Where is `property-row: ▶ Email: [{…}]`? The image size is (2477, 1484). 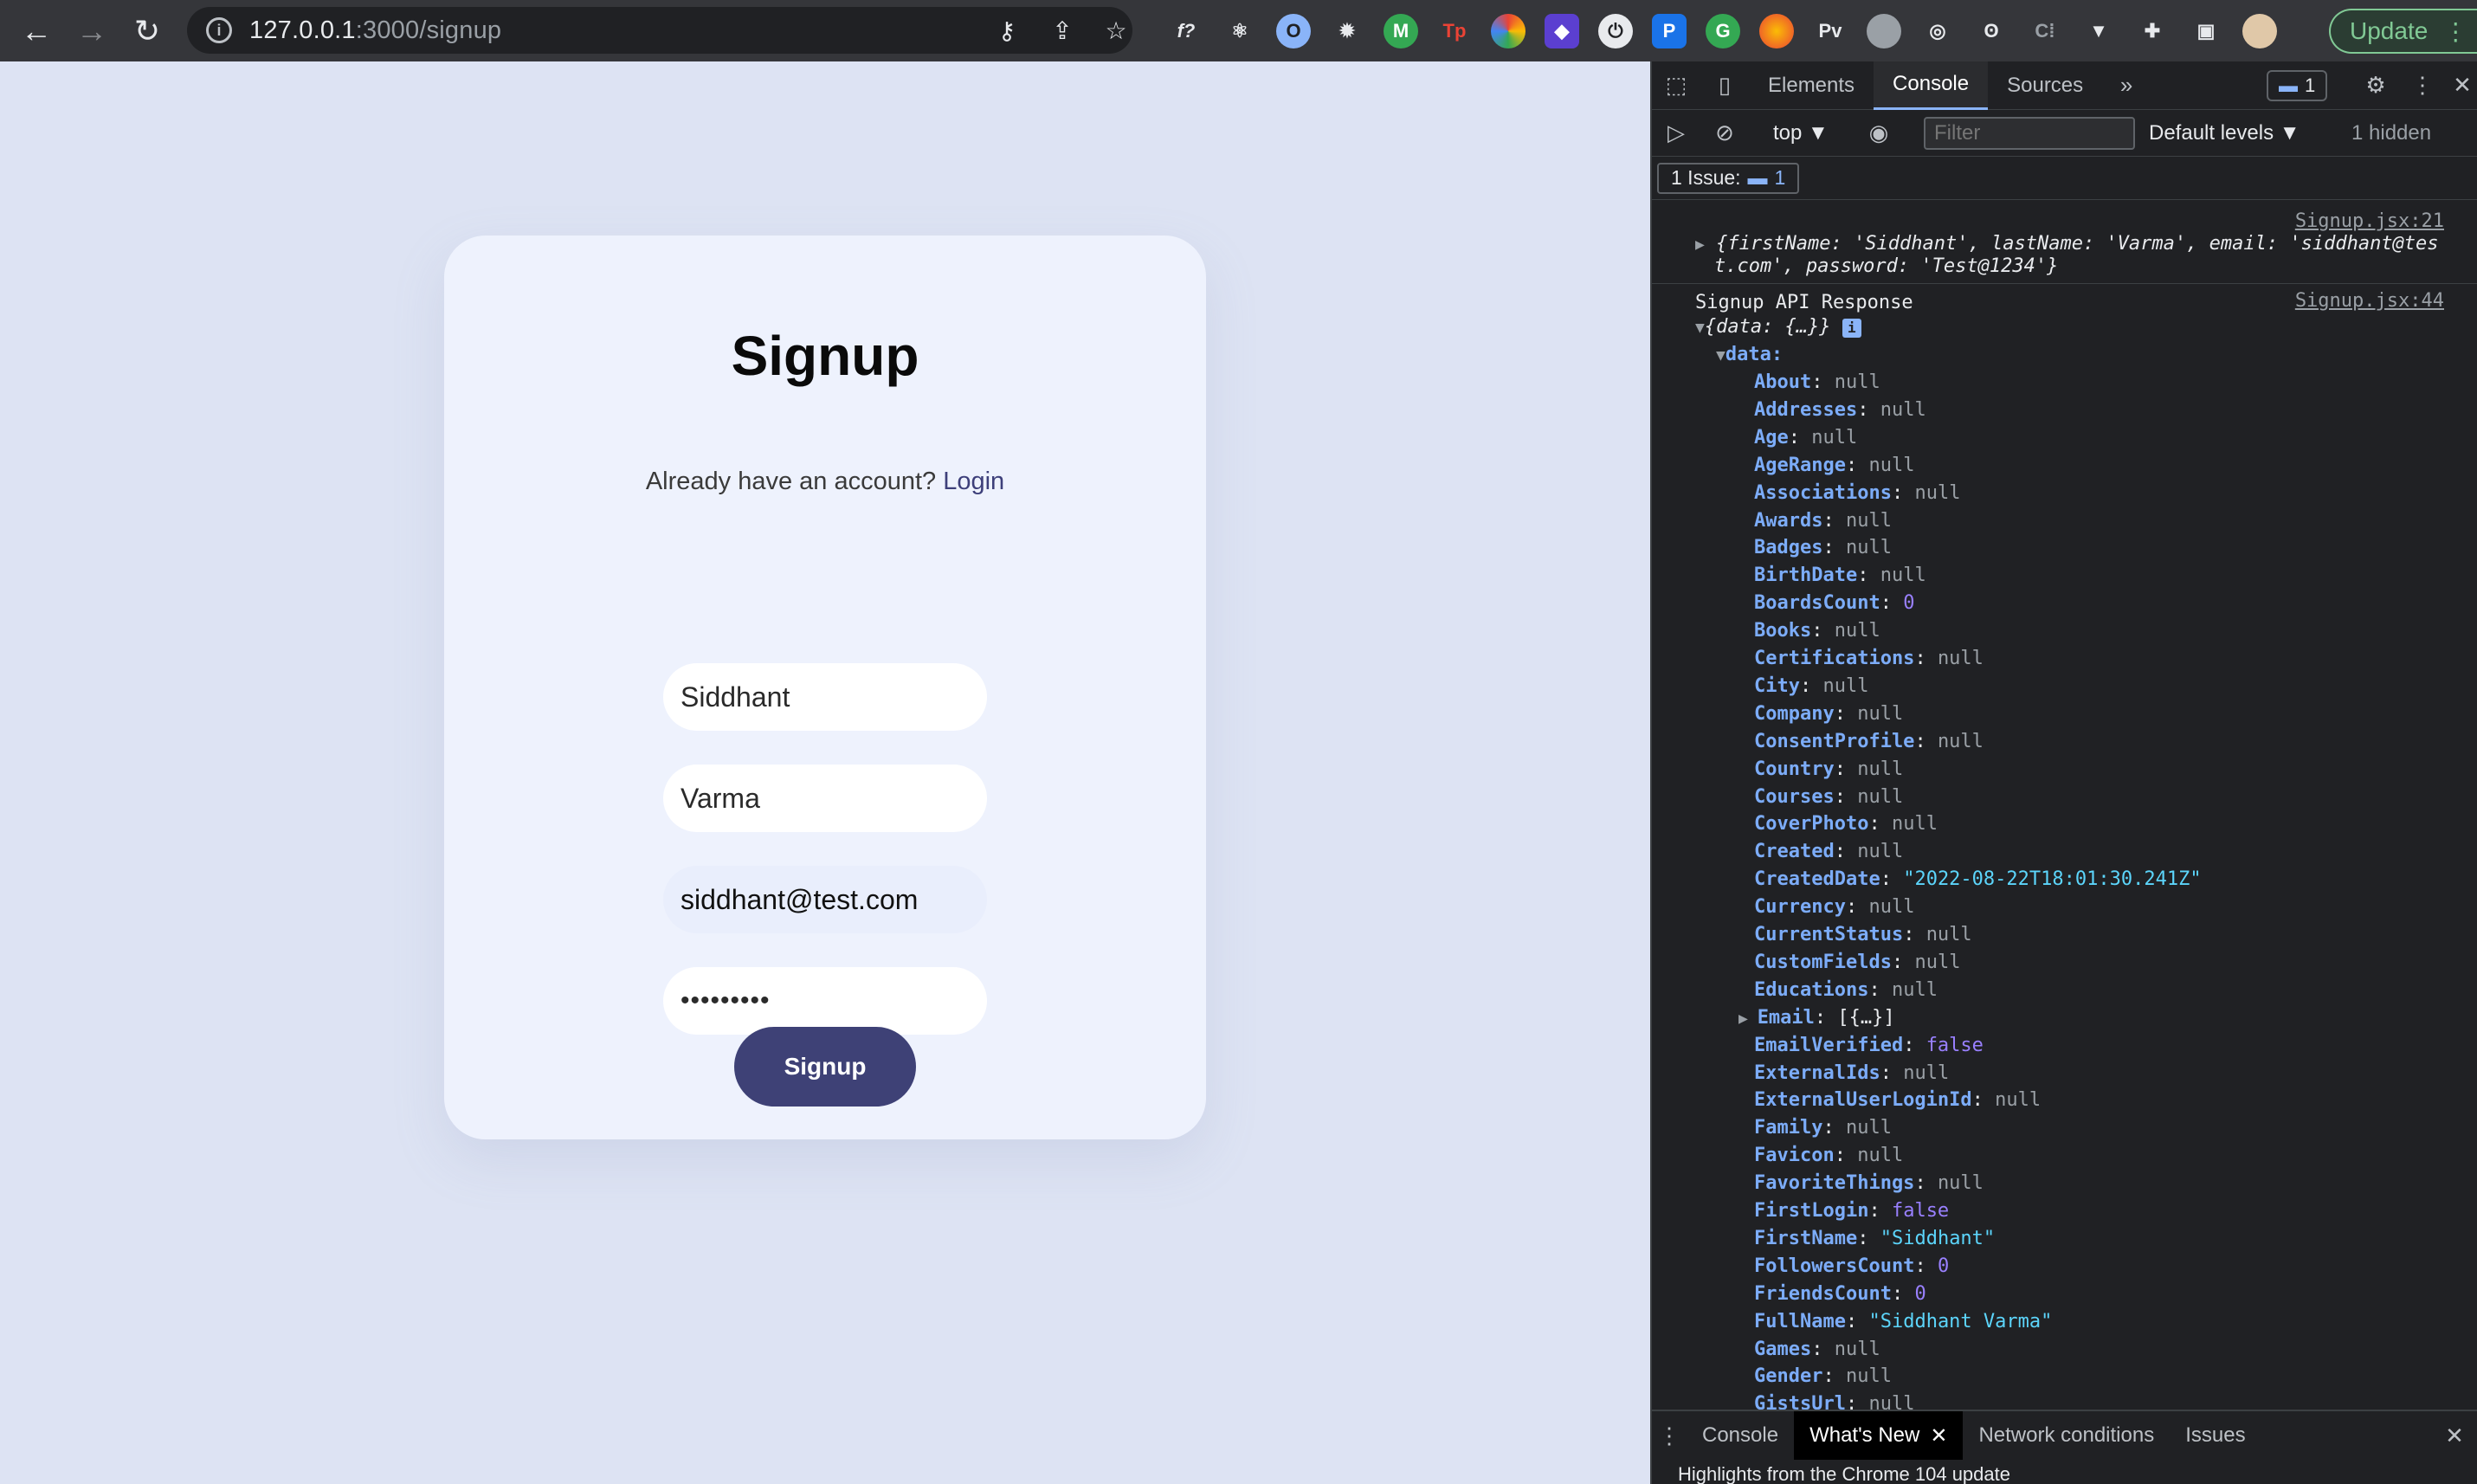
property-row: ▶ Email: [{…}] is located at coordinates (1817, 1018).